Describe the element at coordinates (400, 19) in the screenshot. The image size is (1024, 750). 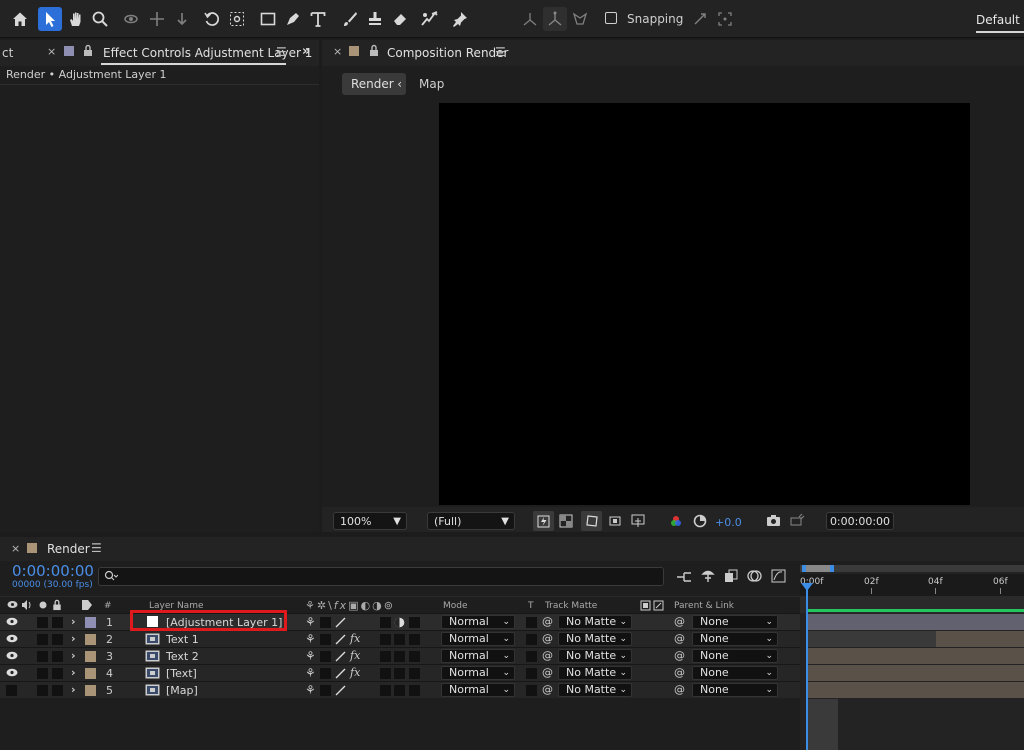
I see `eraser-tool-icon` at that location.